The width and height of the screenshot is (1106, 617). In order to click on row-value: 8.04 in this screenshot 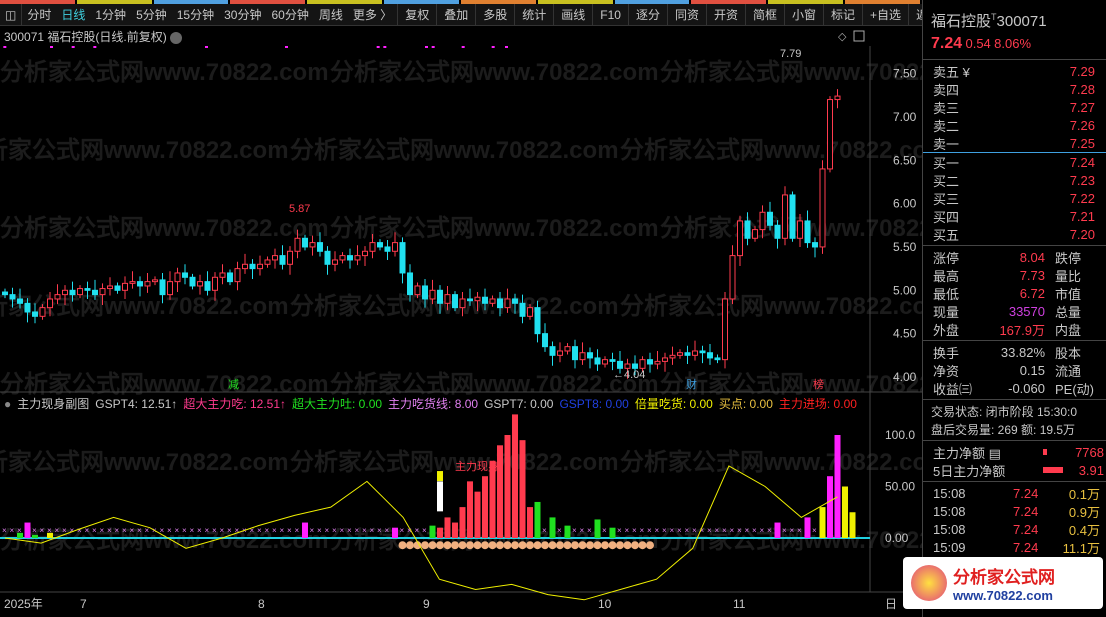, I will do `click(1032, 257)`.